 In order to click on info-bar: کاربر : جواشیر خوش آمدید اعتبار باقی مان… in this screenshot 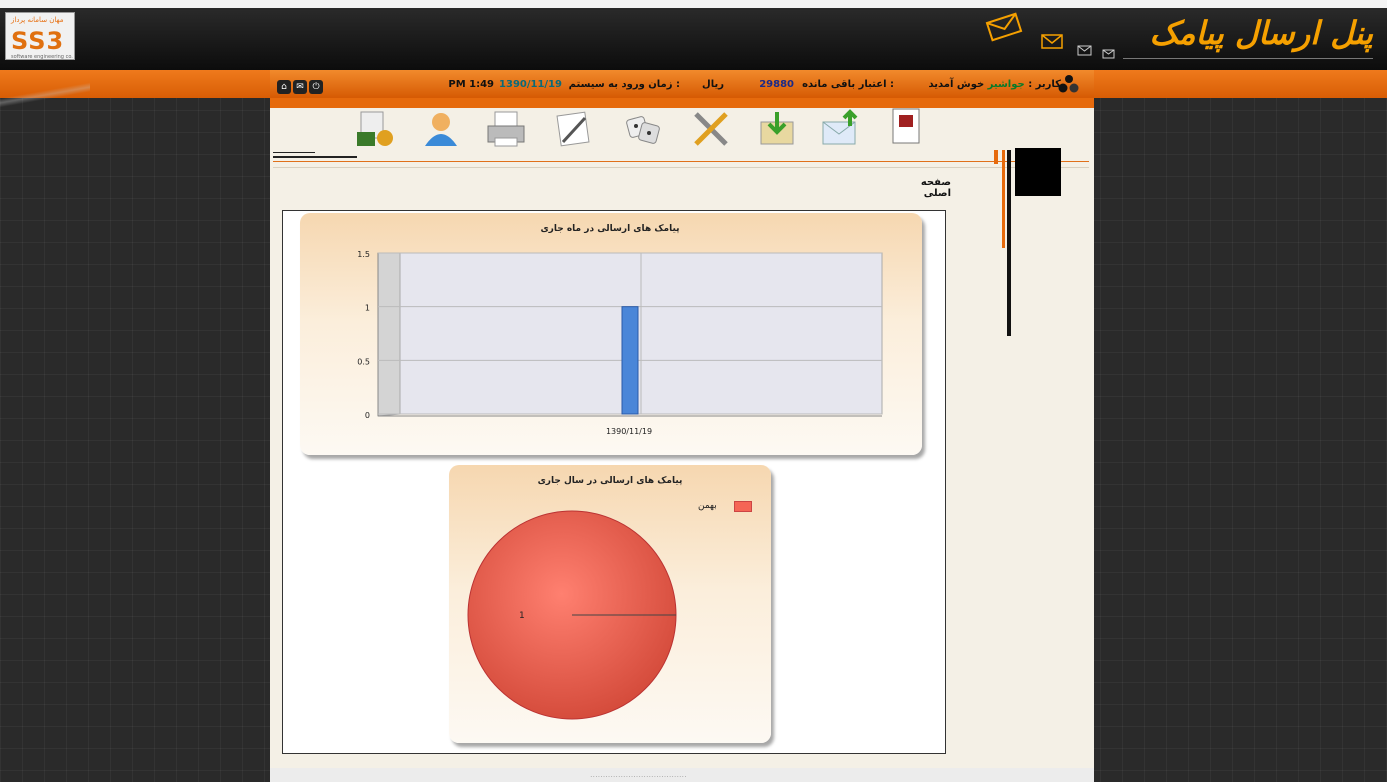, I will do `click(682, 84)`.